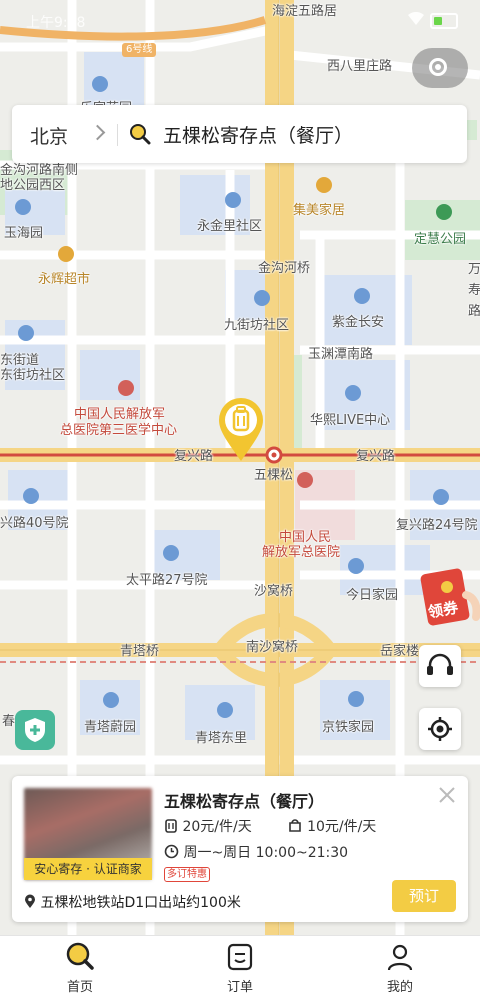 The image size is (480, 1000). Describe the element at coordinates (284, 268) in the screenshot. I see `map-label: 金沟河桥` at that location.